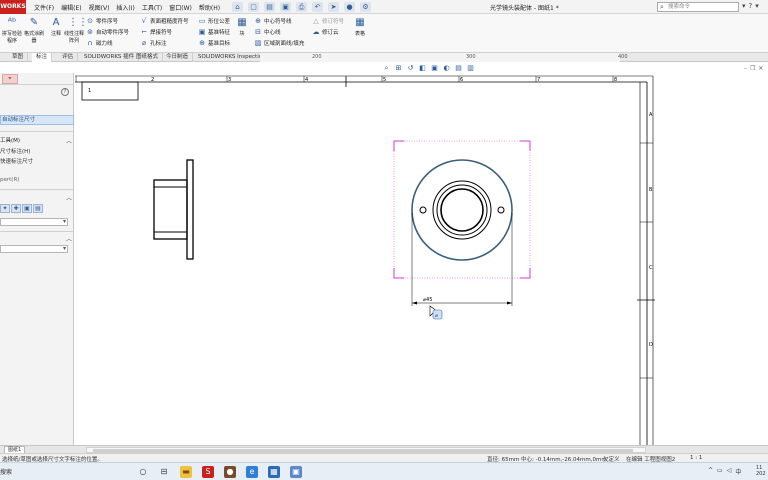 The image size is (768, 480). What do you see at coordinates (279, 42) in the screenshot?
I see `hatch-fill-button: ▧ 区域剖面线/填充` at bounding box center [279, 42].